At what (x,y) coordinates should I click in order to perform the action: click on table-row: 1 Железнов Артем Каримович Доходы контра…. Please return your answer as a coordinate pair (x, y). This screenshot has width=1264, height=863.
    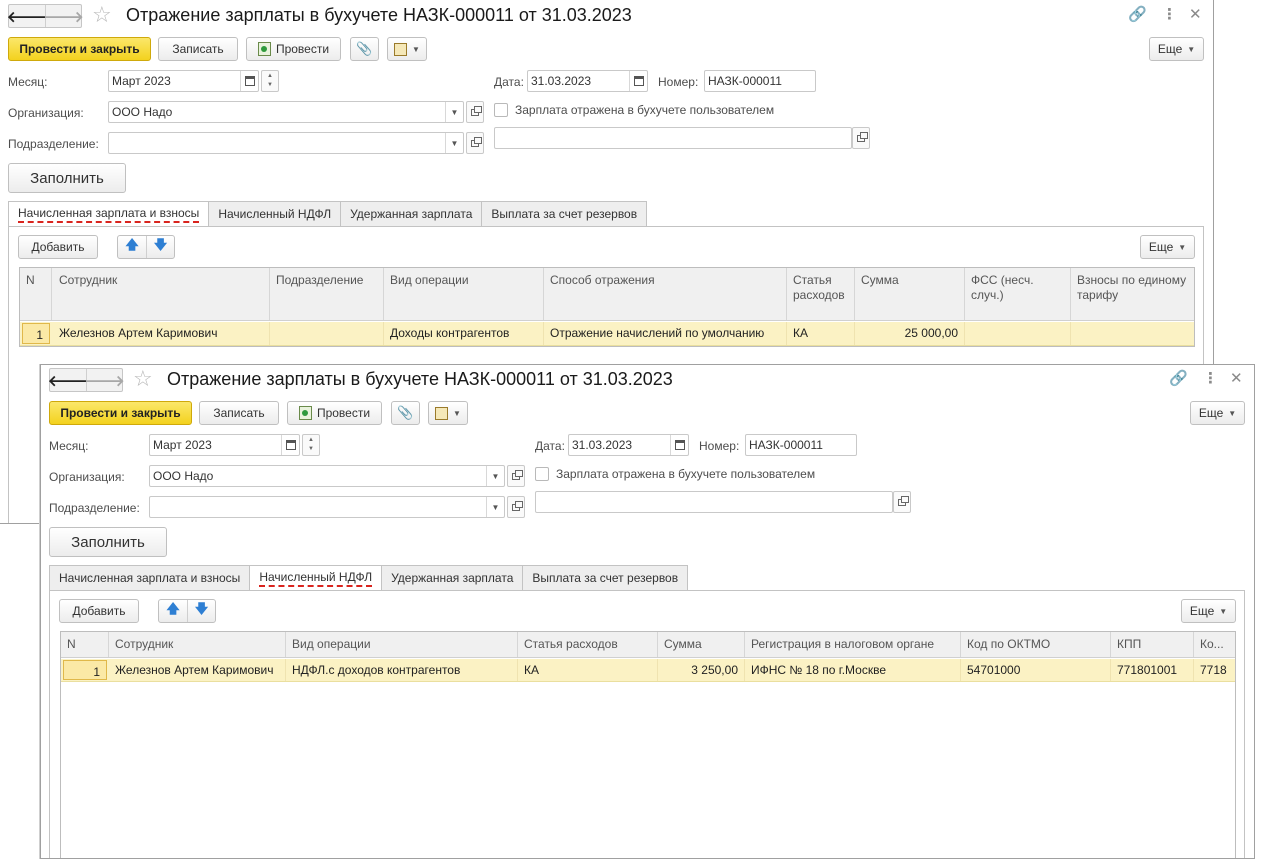
    Looking at the image, I should click on (607, 334).